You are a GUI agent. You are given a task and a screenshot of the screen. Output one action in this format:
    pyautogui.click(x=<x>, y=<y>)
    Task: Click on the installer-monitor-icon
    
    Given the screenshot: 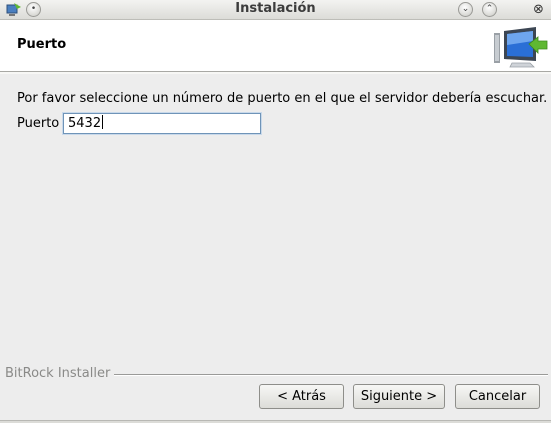 What is the action you would take?
    pyautogui.click(x=520, y=47)
    